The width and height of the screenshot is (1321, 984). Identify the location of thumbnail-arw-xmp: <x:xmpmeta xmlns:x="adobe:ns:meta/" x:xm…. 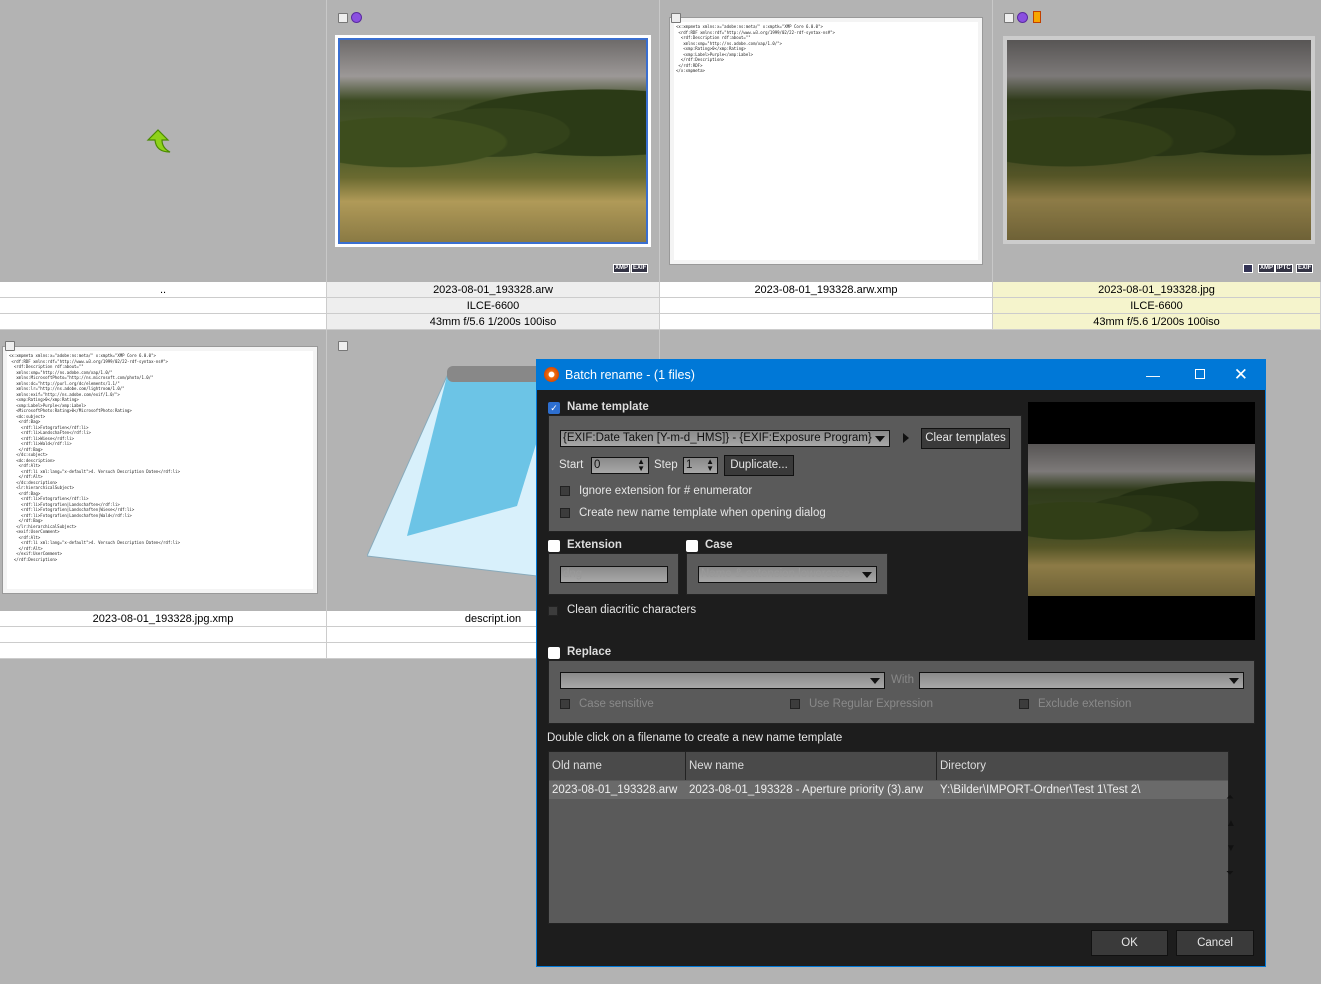
(826, 141).